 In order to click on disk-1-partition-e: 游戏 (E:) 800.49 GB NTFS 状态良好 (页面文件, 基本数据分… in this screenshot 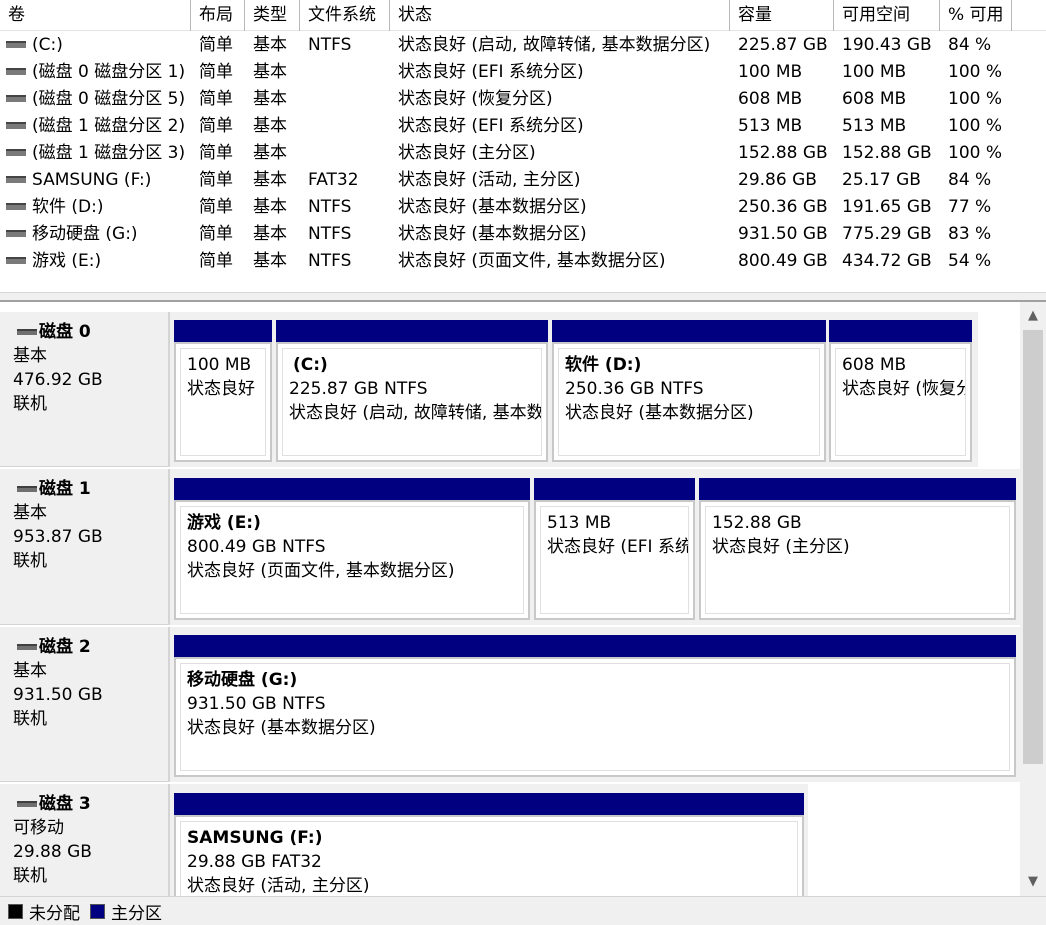, I will do `click(352, 549)`.